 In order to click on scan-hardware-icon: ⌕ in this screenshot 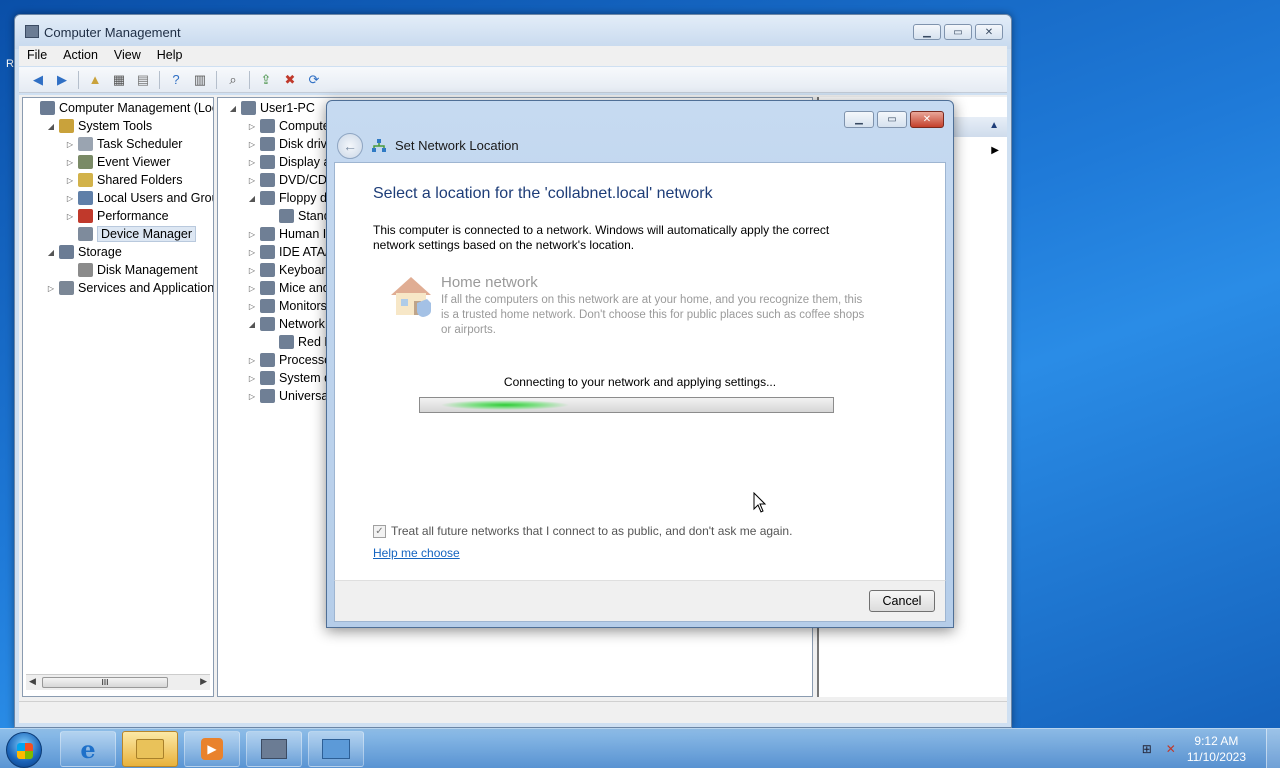, I will do `click(233, 80)`.